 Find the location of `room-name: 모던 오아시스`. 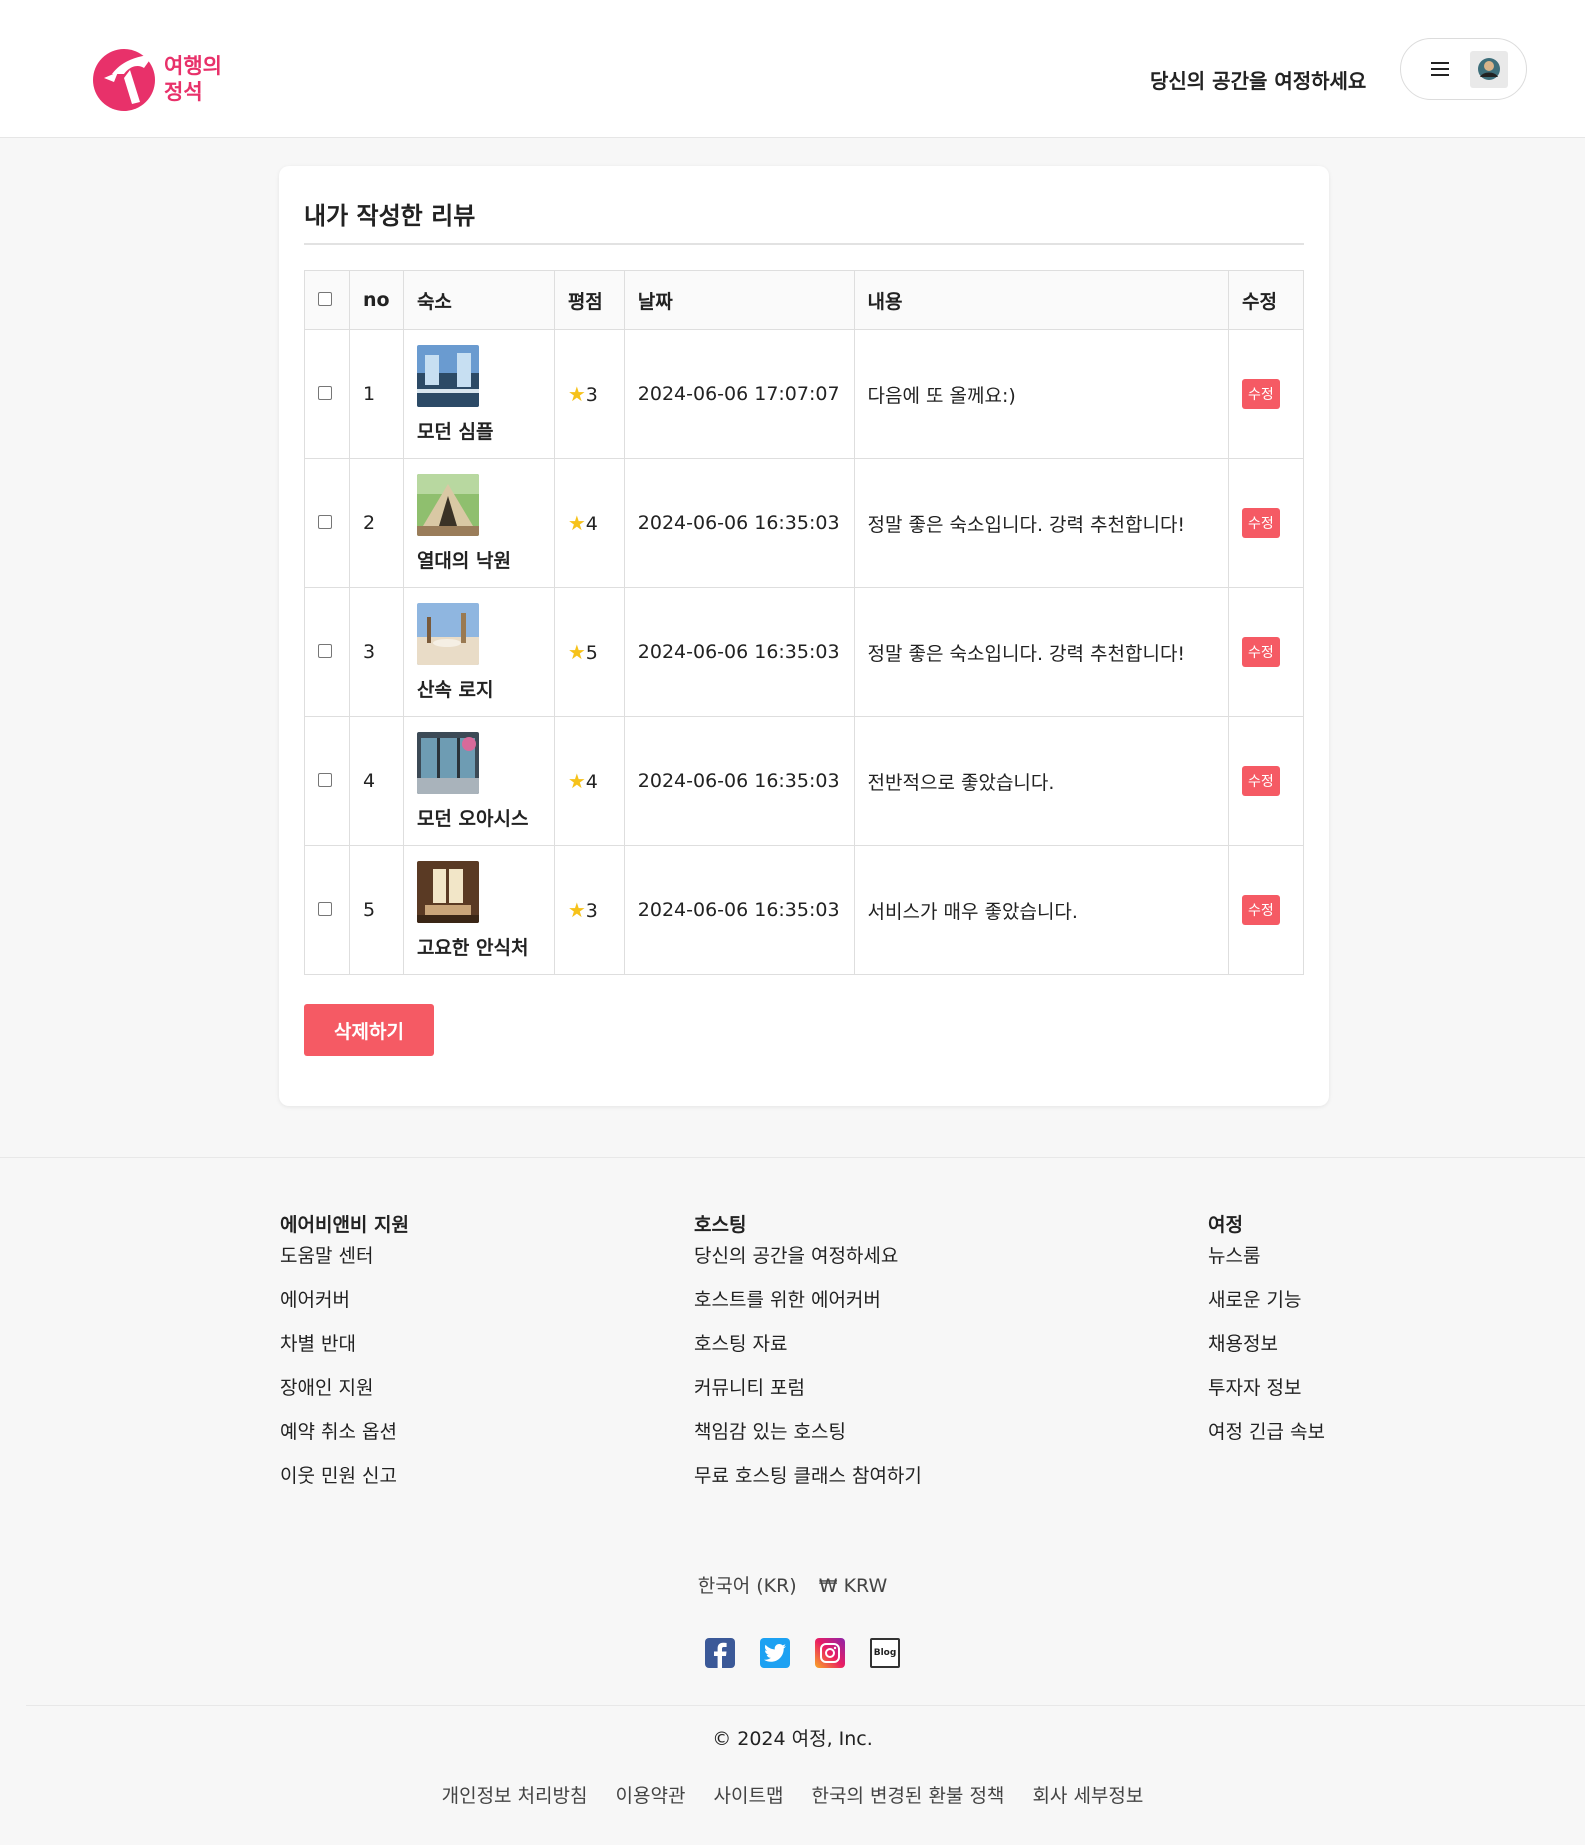

room-name: 모던 오아시스 is located at coordinates (485, 817).